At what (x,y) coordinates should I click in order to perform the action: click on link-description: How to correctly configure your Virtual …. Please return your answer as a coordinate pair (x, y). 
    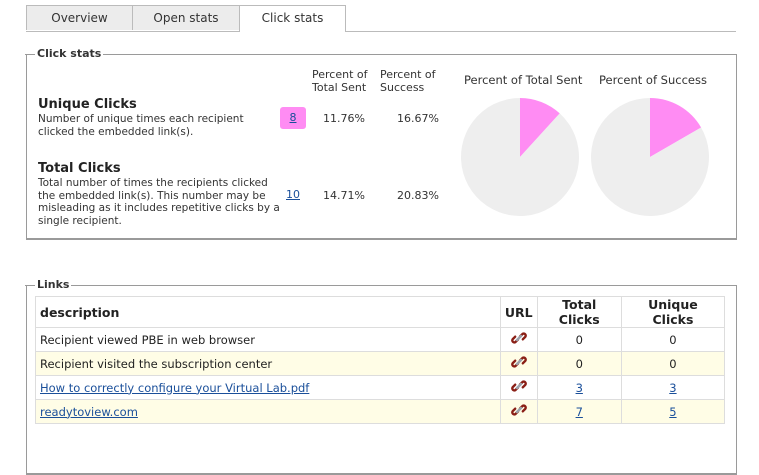
    Looking at the image, I should click on (268, 387).